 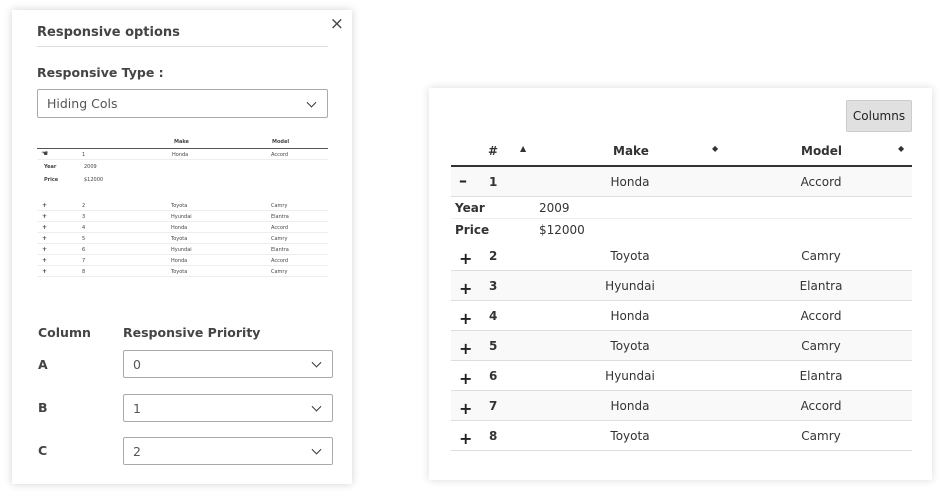 I want to click on cell-num: 5, so click(x=493, y=346).